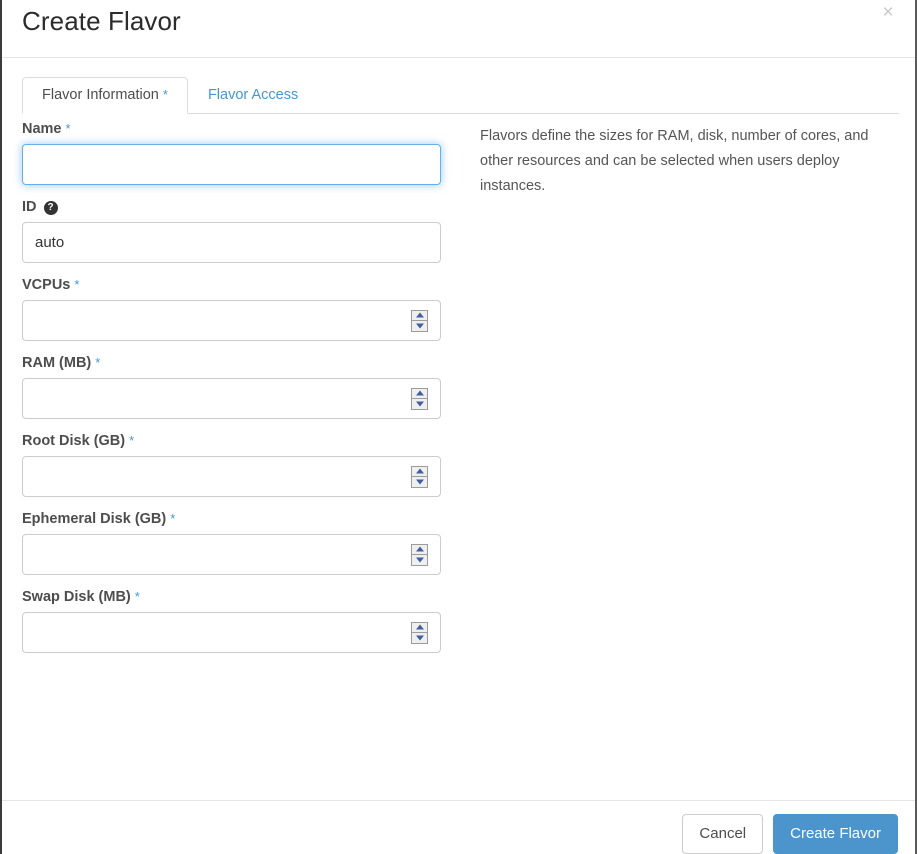 The image size is (917, 854). I want to click on ephemeral-disk-input, so click(231, 554).